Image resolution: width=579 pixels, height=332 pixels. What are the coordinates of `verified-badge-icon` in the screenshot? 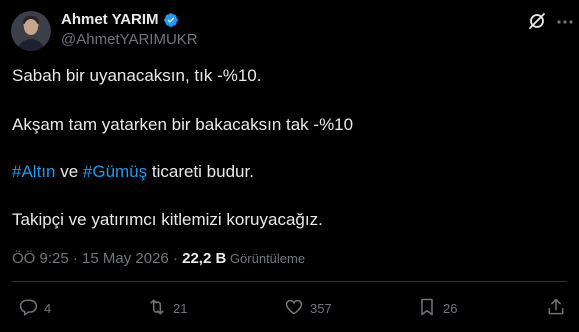 It's located at (171, 20).